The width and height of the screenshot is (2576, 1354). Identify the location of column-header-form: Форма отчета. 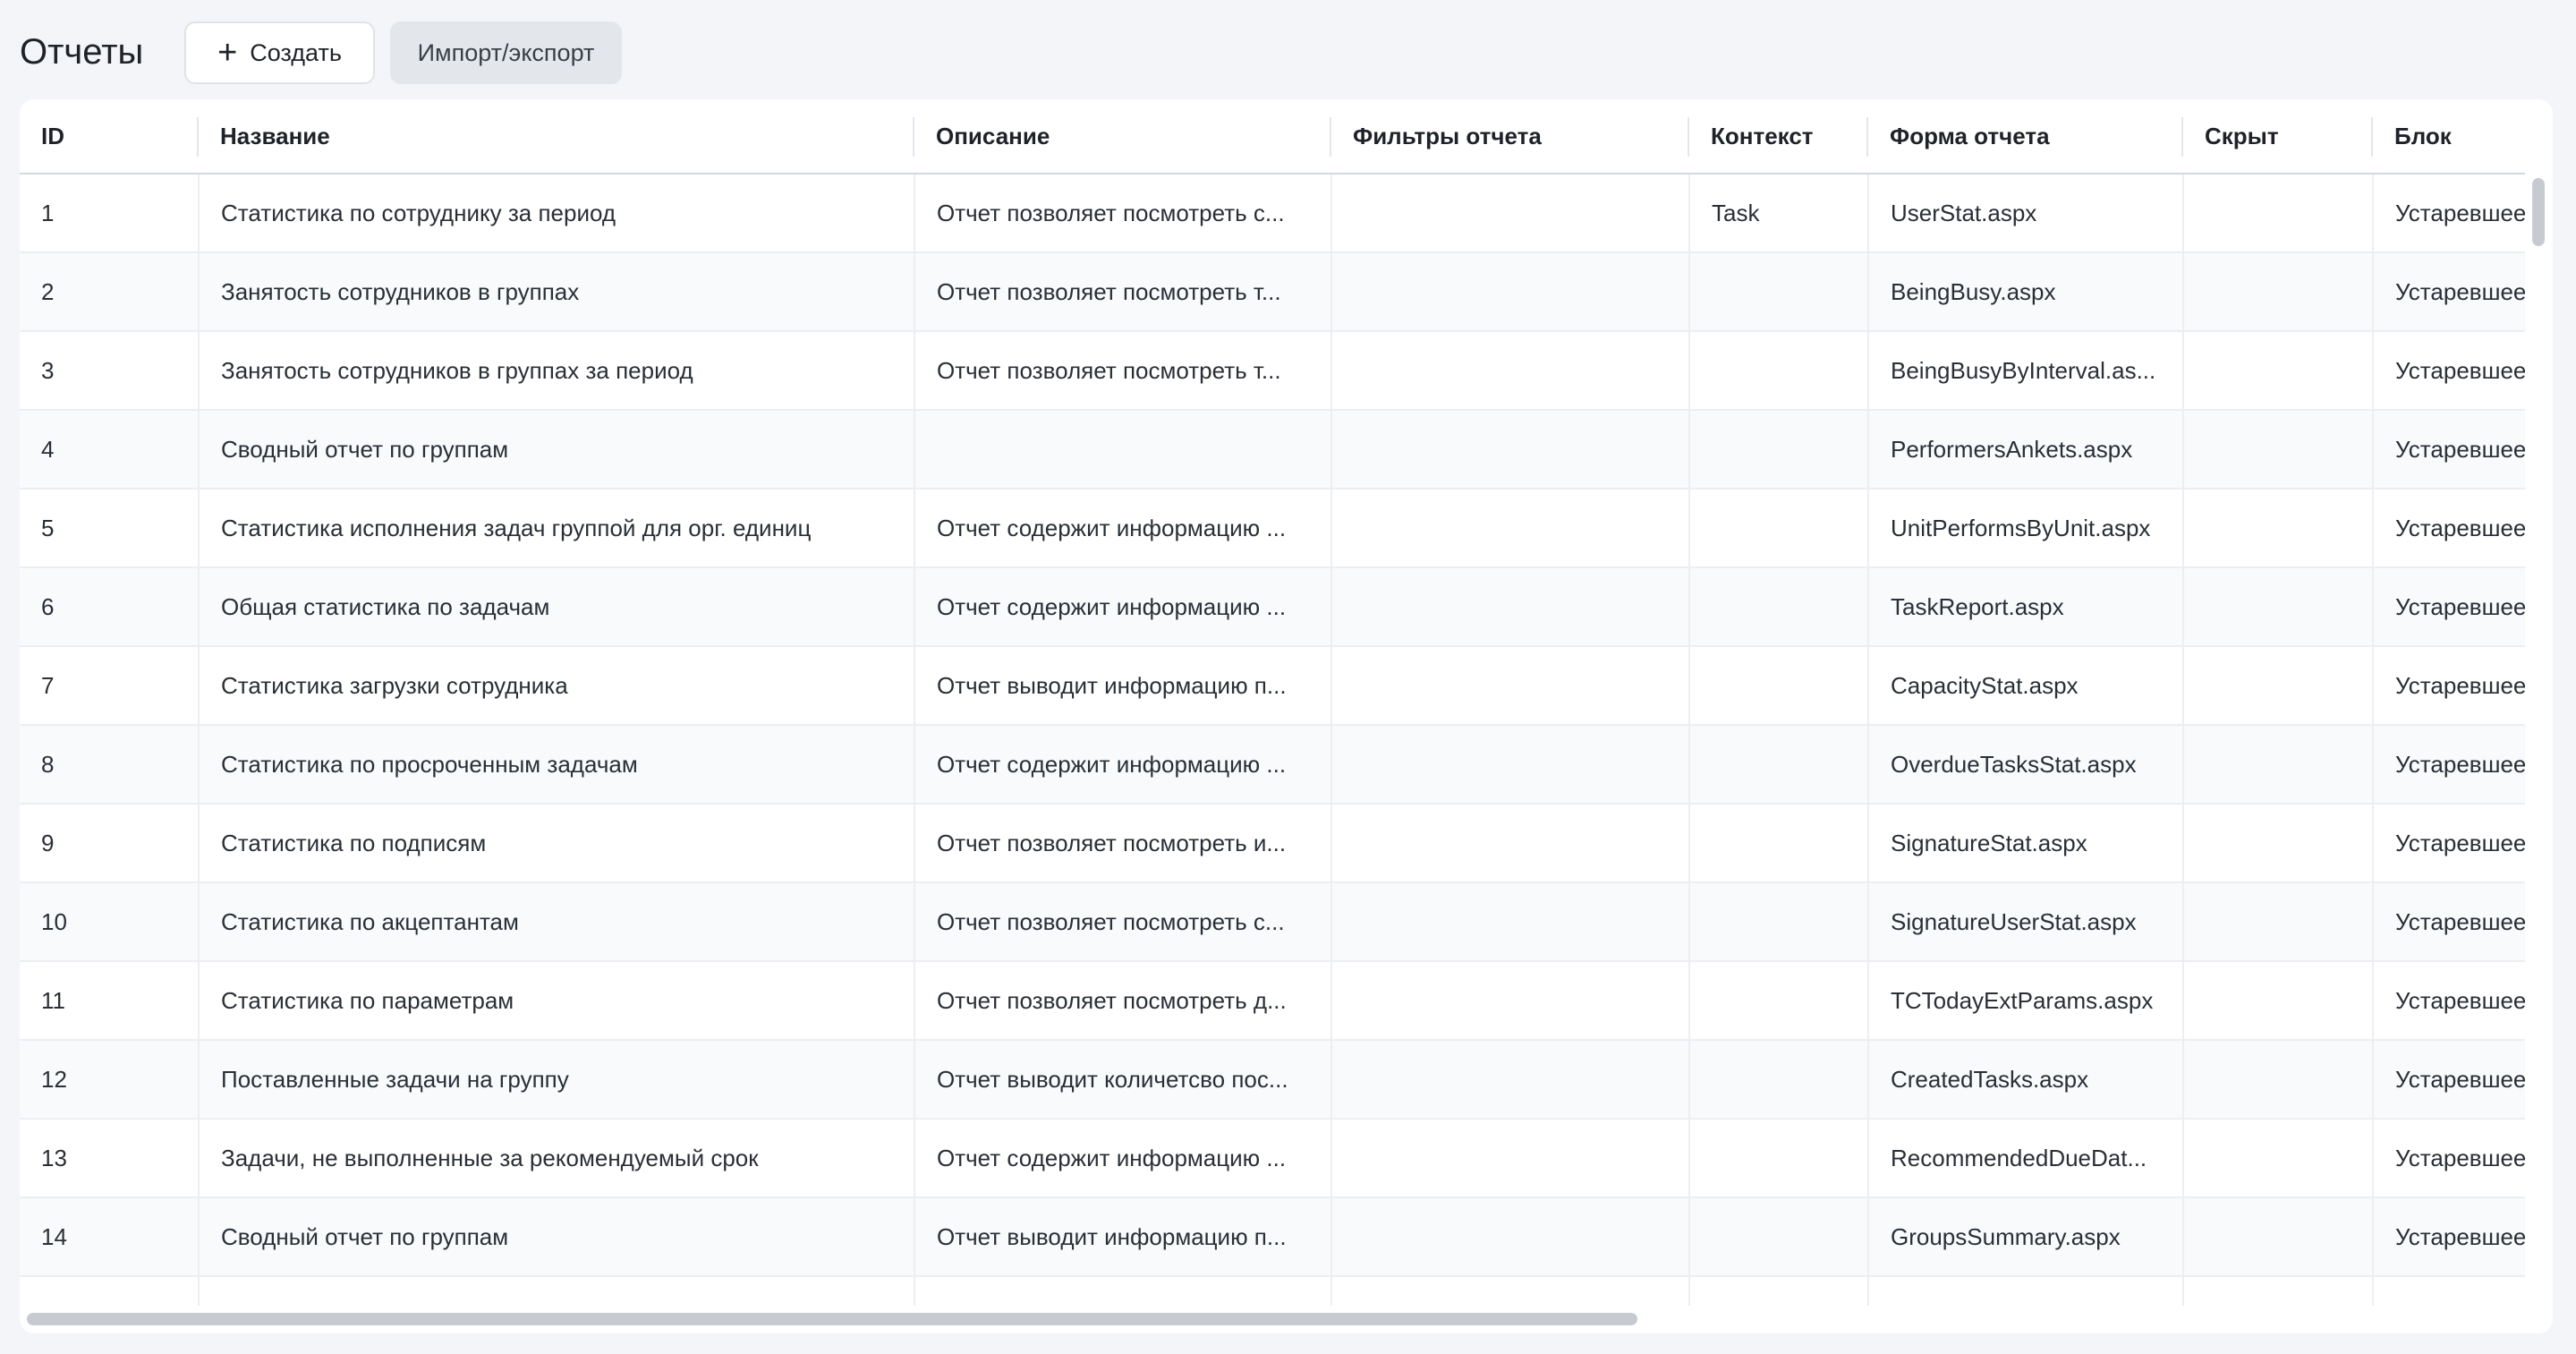
(2025, 137).